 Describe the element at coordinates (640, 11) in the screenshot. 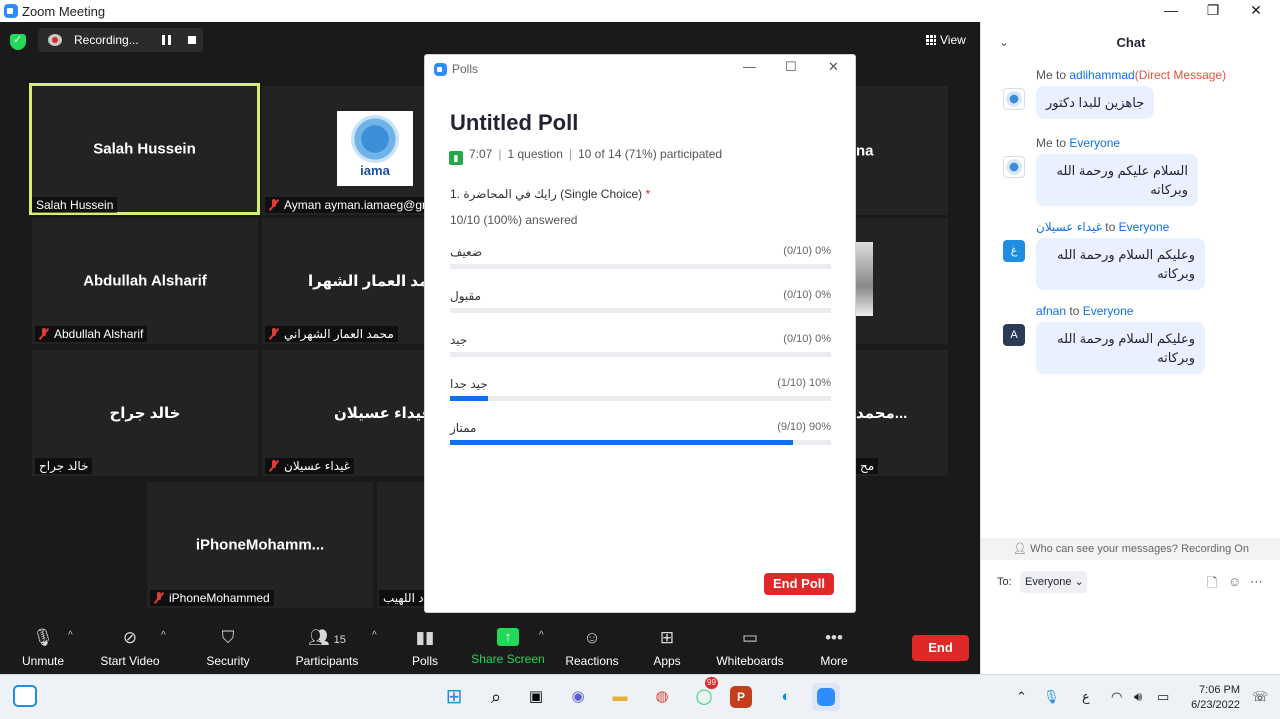

I see `window-title-bar: Zoom Meeting — ❐ ✕` at that location.